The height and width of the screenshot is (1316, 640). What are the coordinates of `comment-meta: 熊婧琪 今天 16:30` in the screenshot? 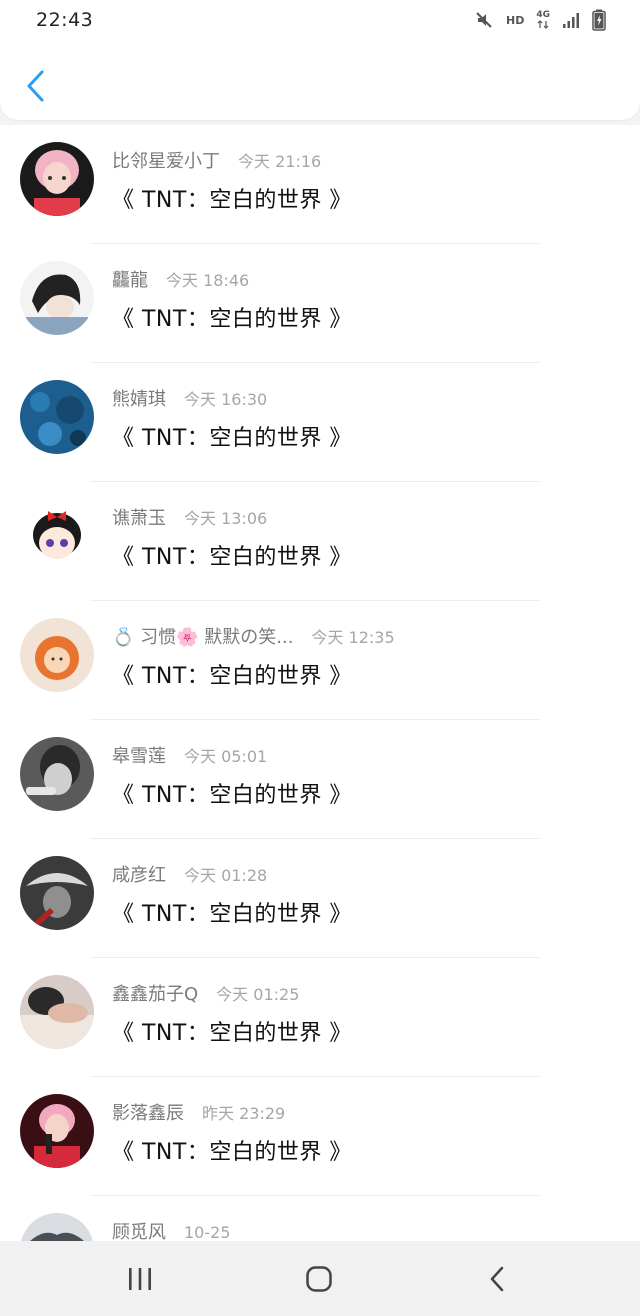 It's located at (189, 399).